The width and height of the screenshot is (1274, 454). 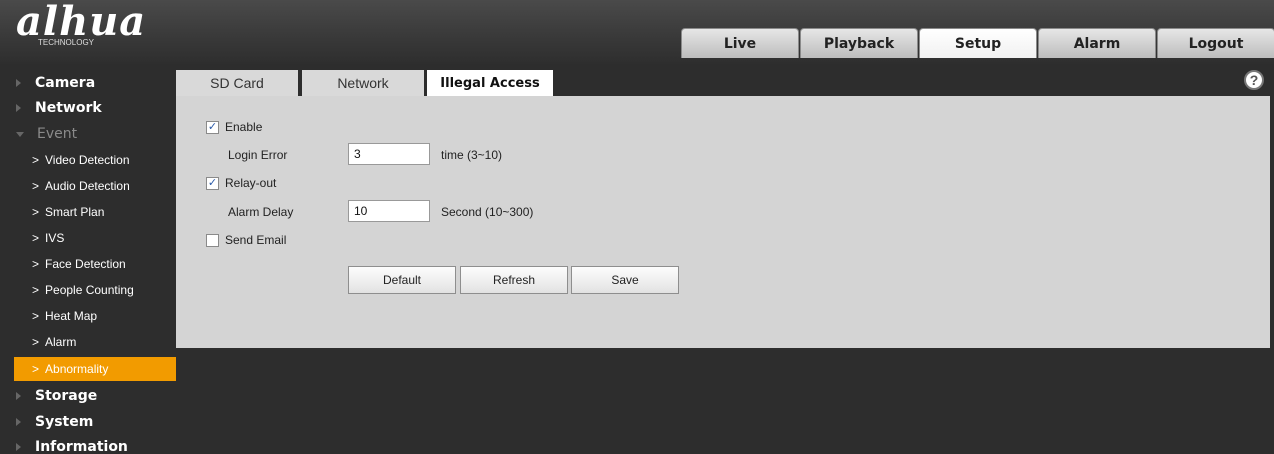 What do you see at coordinates (723, 83) in the screenshot?
I see `content-tabs: SD Card Network Illegal Access` at bounding box center [723, 83].